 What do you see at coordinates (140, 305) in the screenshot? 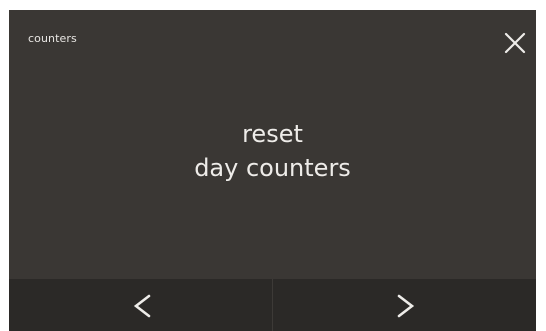
I see `previous-button` at bounding box center [140, 305].